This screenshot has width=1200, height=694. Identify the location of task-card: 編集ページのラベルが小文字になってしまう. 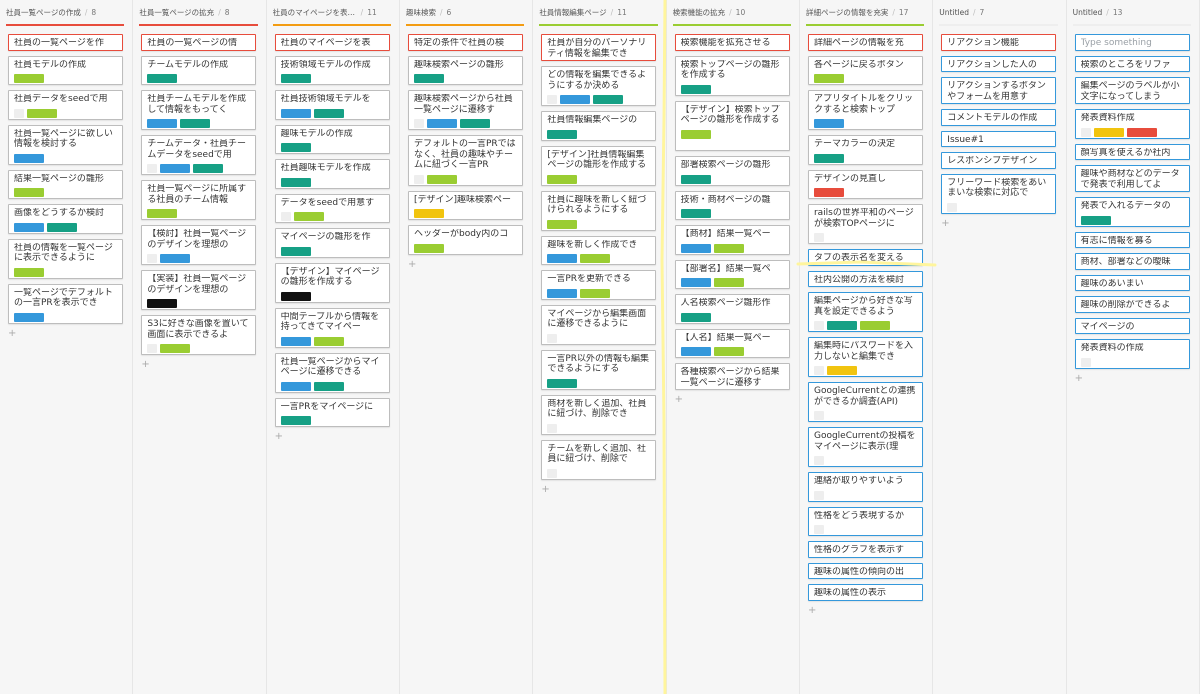
(1132, 90).